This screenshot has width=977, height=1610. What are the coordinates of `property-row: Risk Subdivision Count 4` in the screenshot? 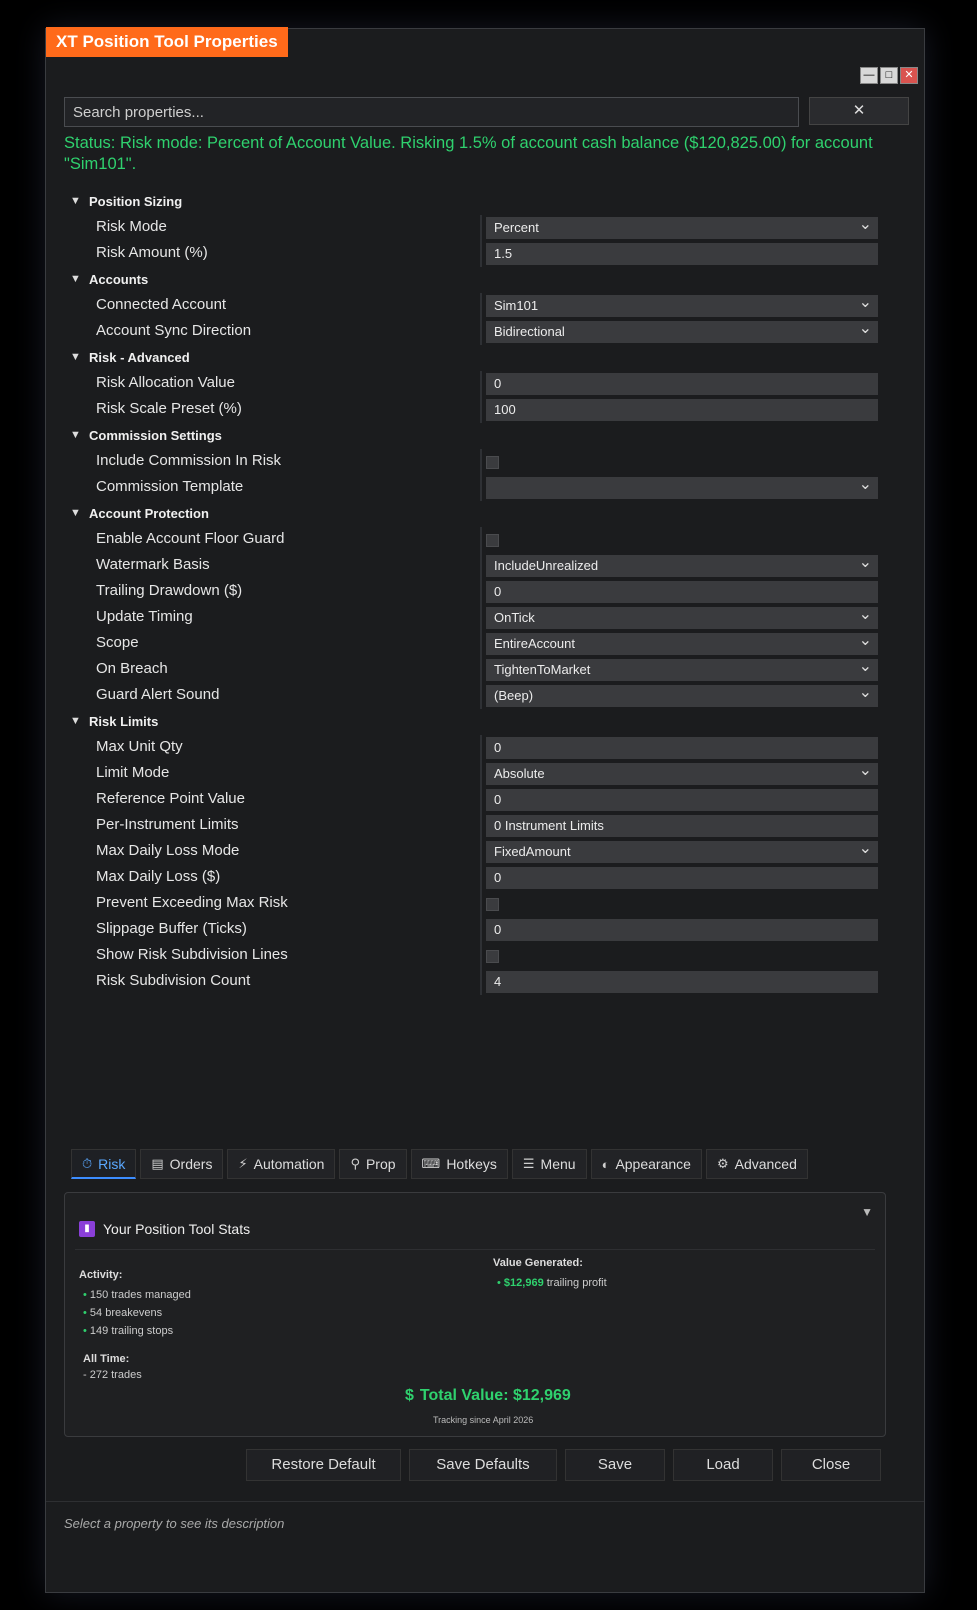 It's located at (484, 982).